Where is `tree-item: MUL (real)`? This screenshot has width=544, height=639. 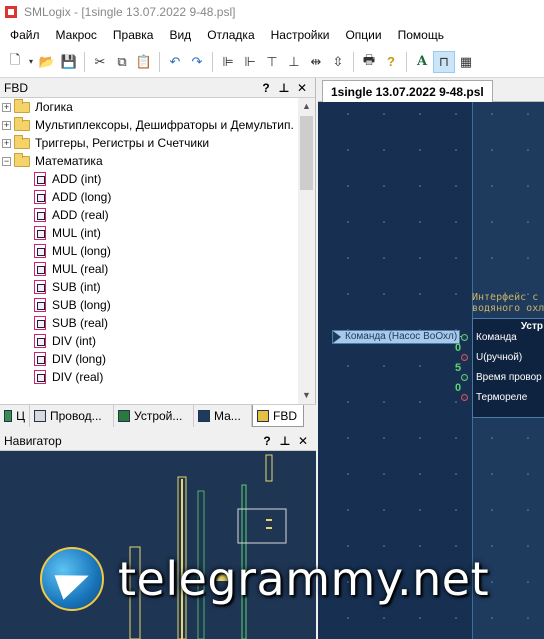 tree-item: MUL (real) is located at coordinates (149, 269).